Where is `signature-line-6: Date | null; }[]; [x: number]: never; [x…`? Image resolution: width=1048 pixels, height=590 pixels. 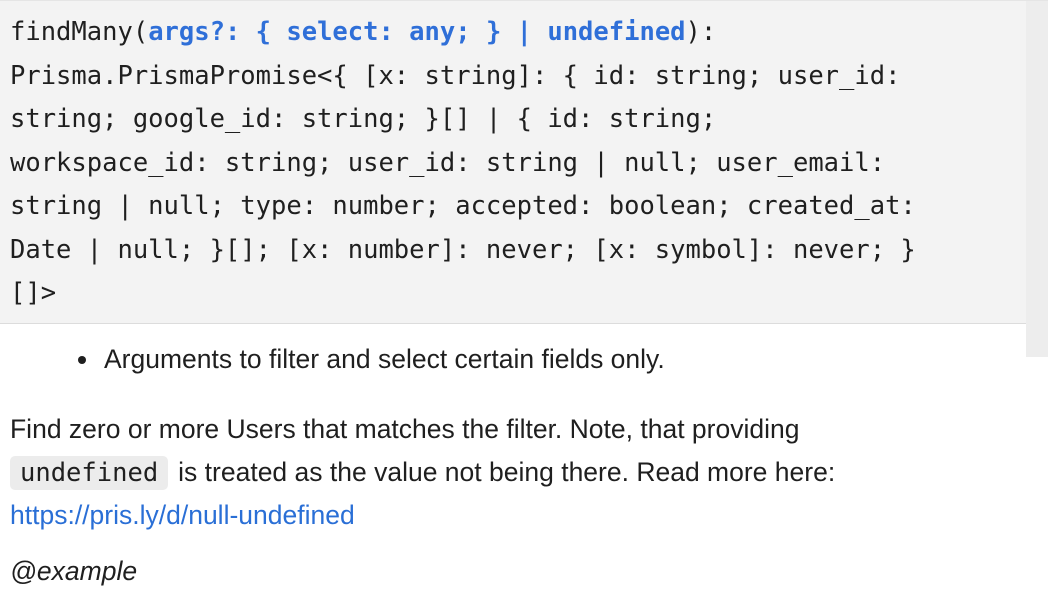 signature-line-6: Date | null; }[]; [x: number]: never; [x… is located at coordinates (463, 249).